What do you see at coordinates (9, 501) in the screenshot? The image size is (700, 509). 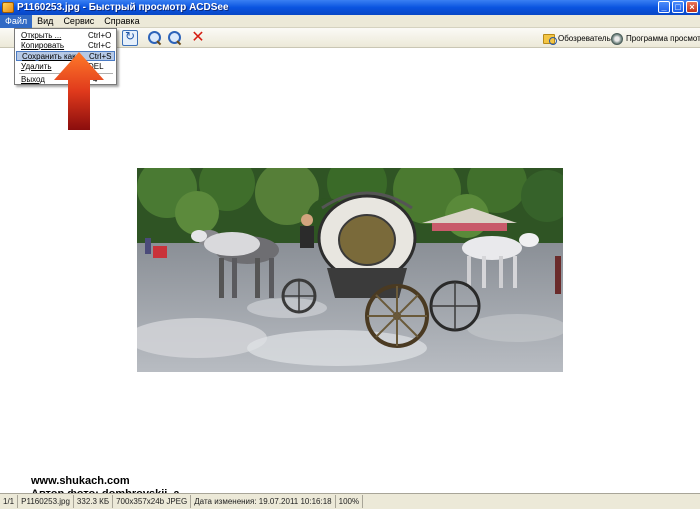 I see `status-image-index: 1/1` at bounding box center [9, 501].